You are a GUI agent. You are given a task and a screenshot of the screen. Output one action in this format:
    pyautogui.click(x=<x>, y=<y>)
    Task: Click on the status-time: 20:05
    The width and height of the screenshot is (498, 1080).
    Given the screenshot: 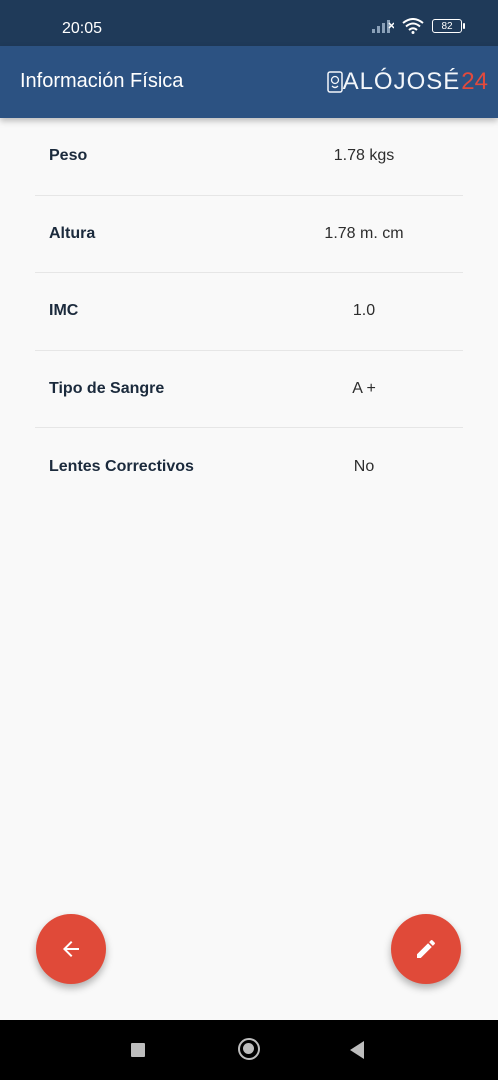 What is the action you would take?
    pyautogui.click(x=82, y=28)
    